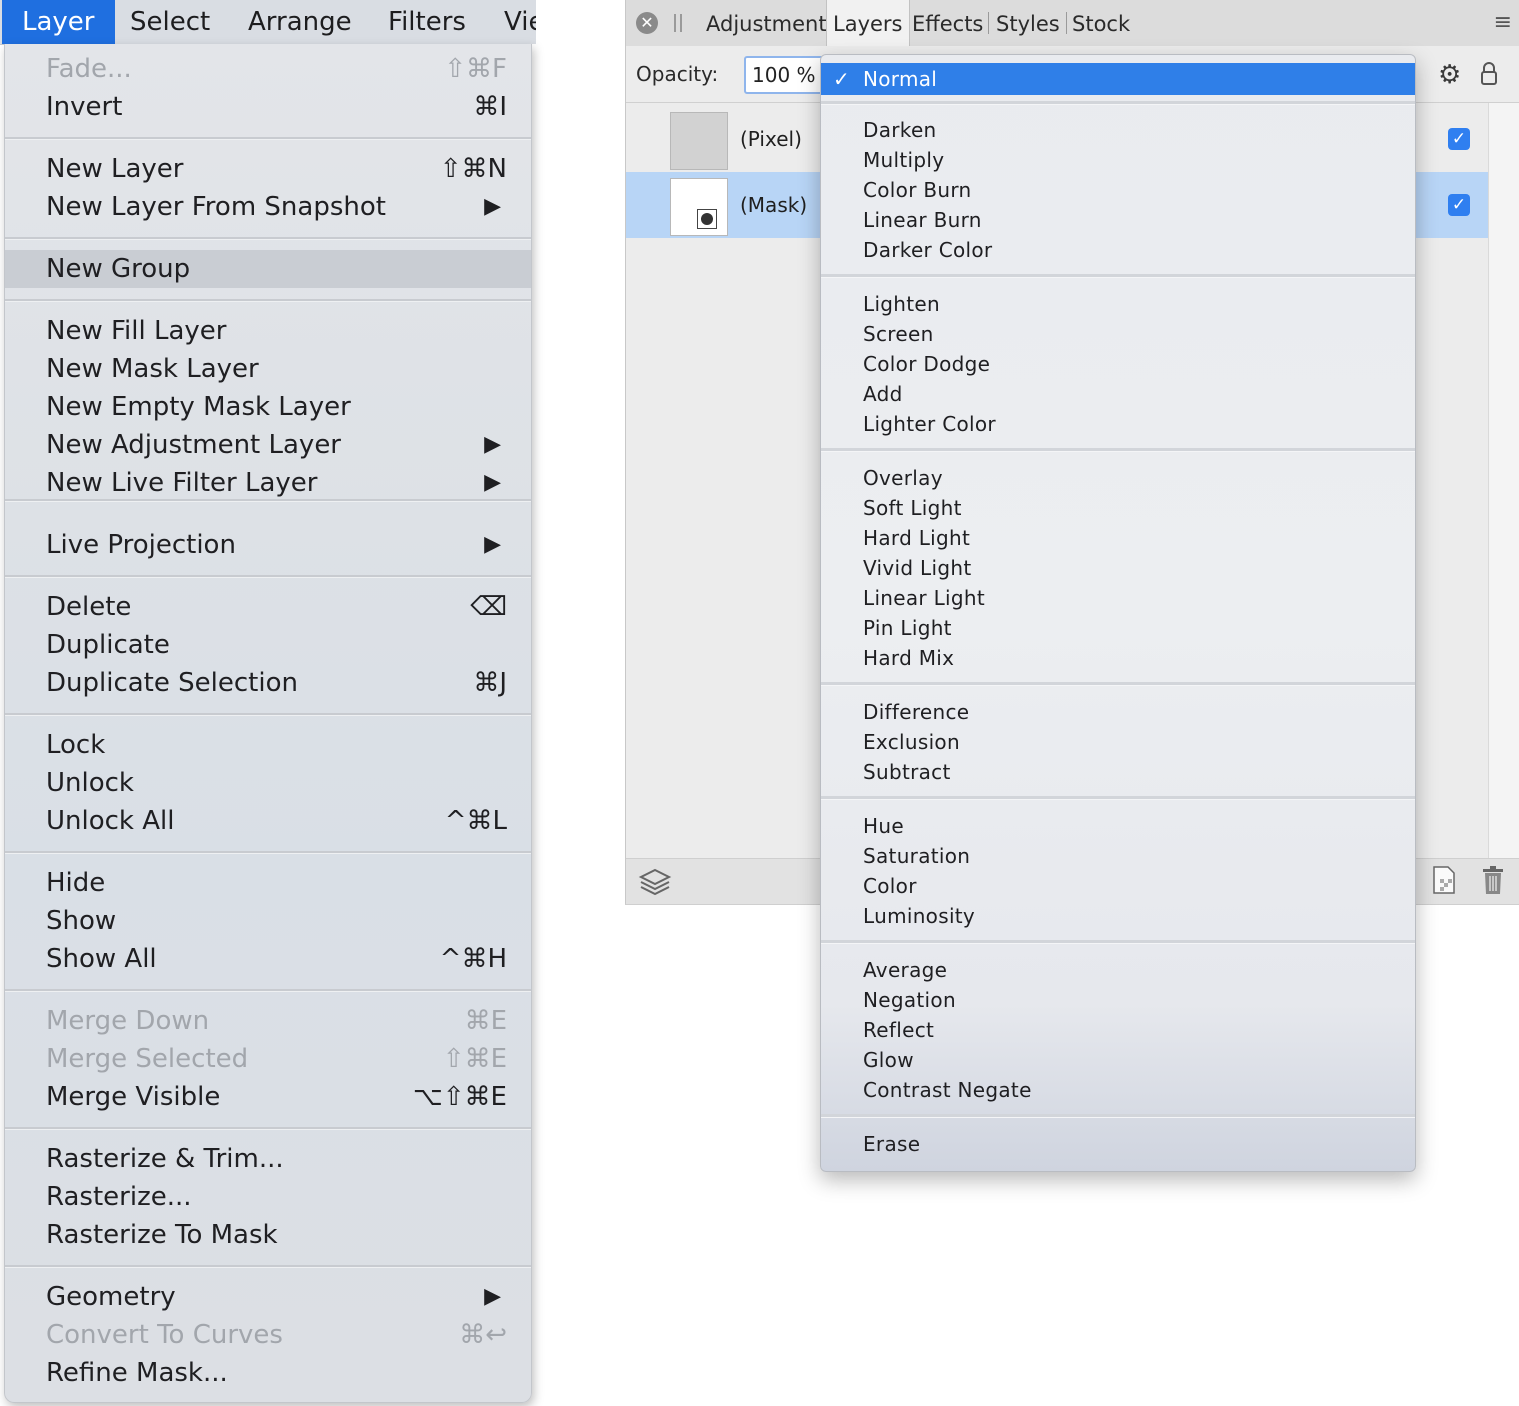  Describe the element at coordinates (1118, 190) in the screenshot. I see `blend-mode-color-burn: Color Burn` at that location.